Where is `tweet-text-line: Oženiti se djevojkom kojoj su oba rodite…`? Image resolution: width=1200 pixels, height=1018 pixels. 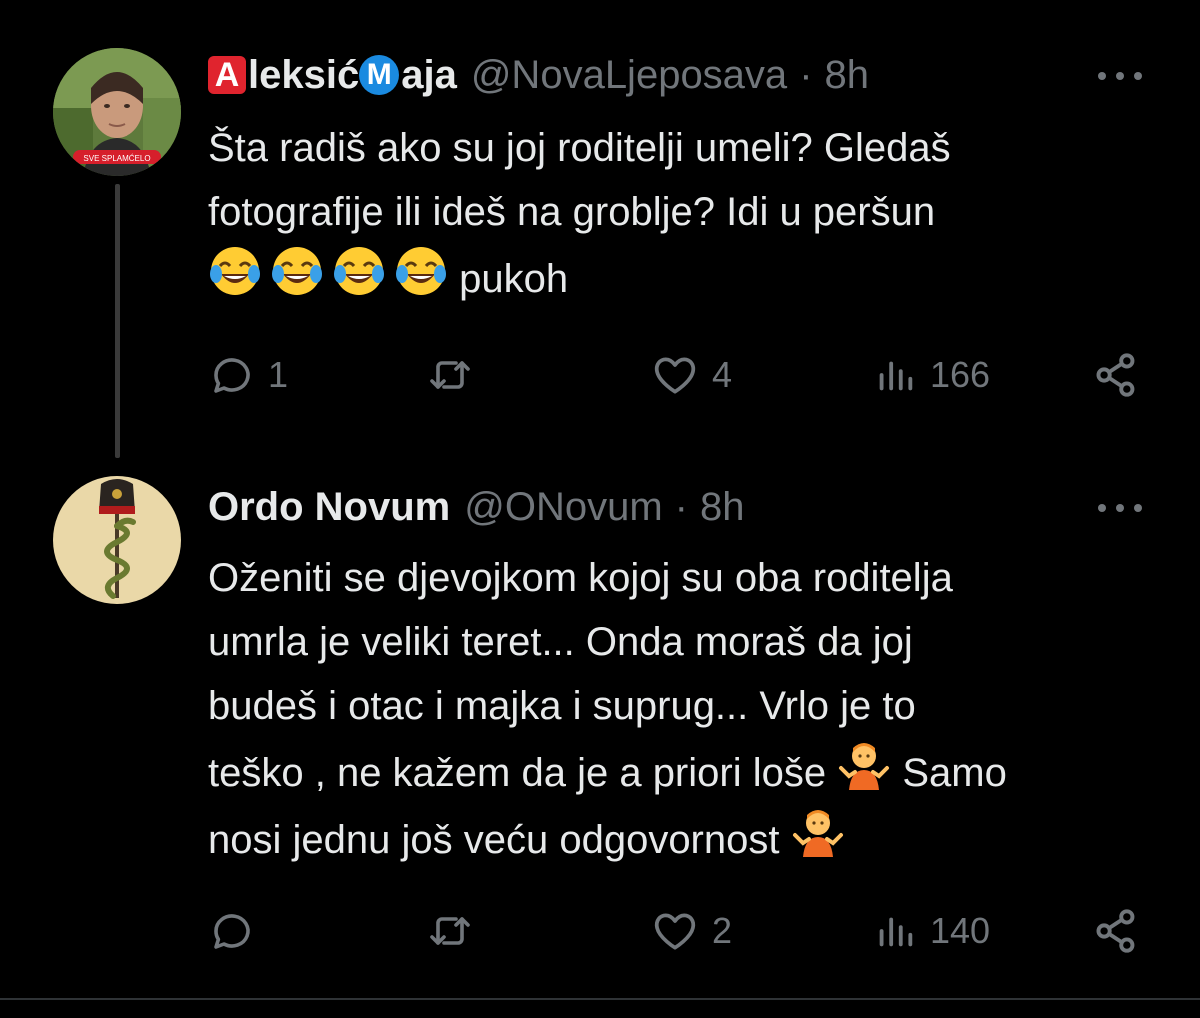 tweet-text-line: Oženiti se djevojkom kojoj su oba rodite… is located at coordinates (580, 578).